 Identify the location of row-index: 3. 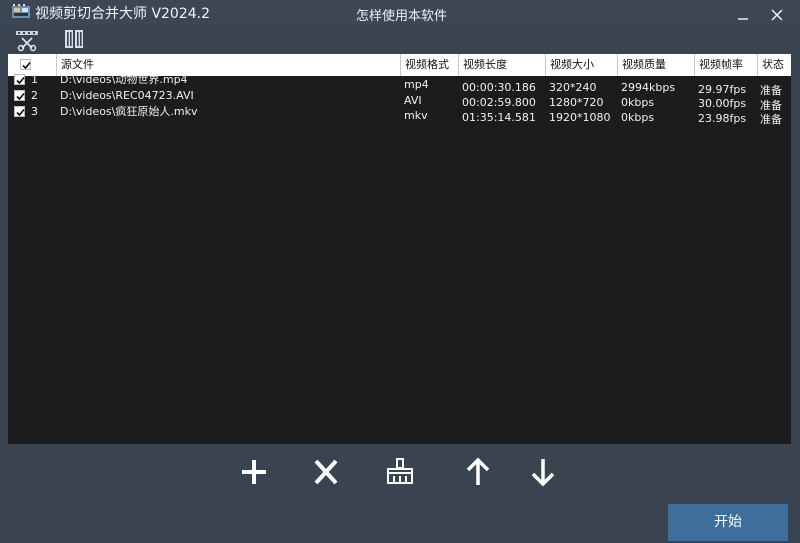
(34, 111).